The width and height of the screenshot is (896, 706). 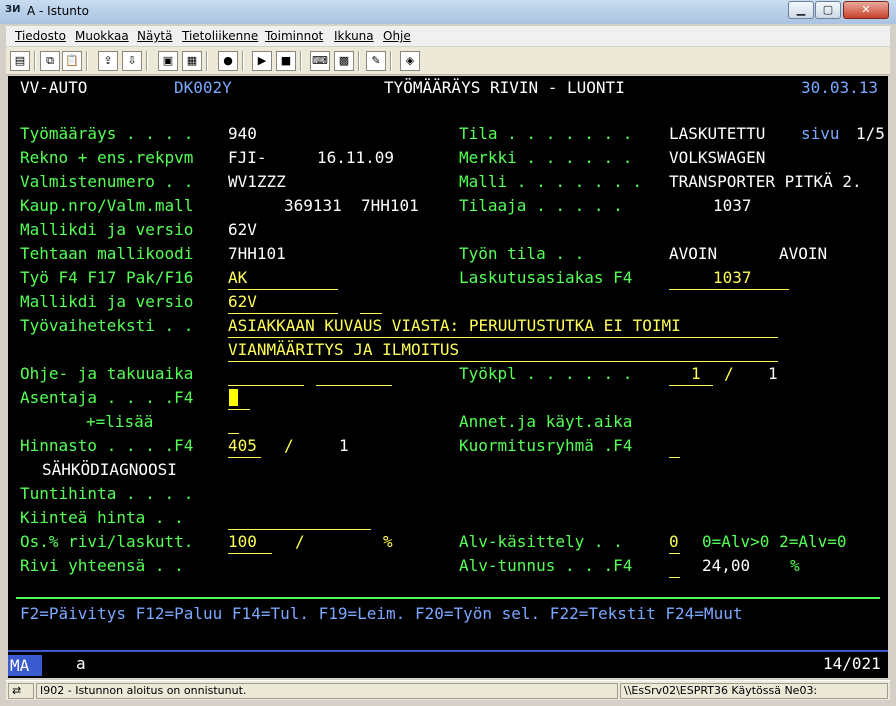 What do you see at coordinates (795, 565) in the screenshot?
I see `alv-tunnus-percent: %` at bounding box center [795, 565].